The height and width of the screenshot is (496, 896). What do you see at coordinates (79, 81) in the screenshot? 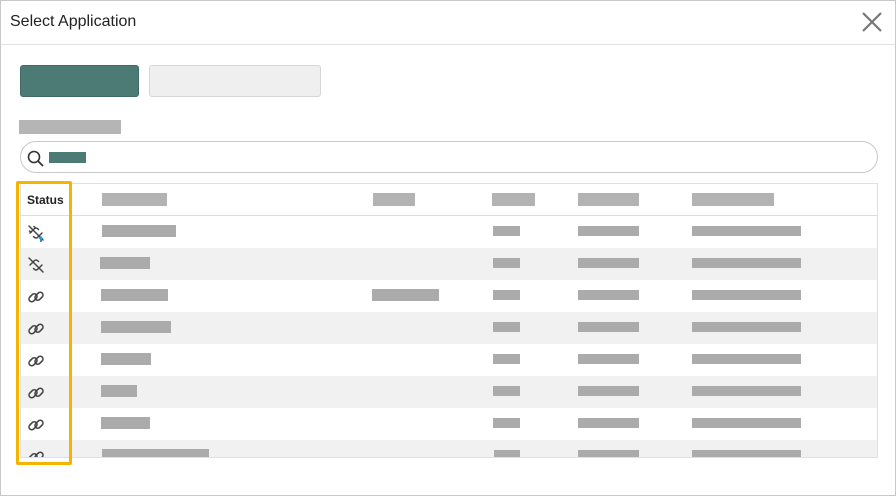
I see `primary-tab-button` at bounding box center [79, 81].